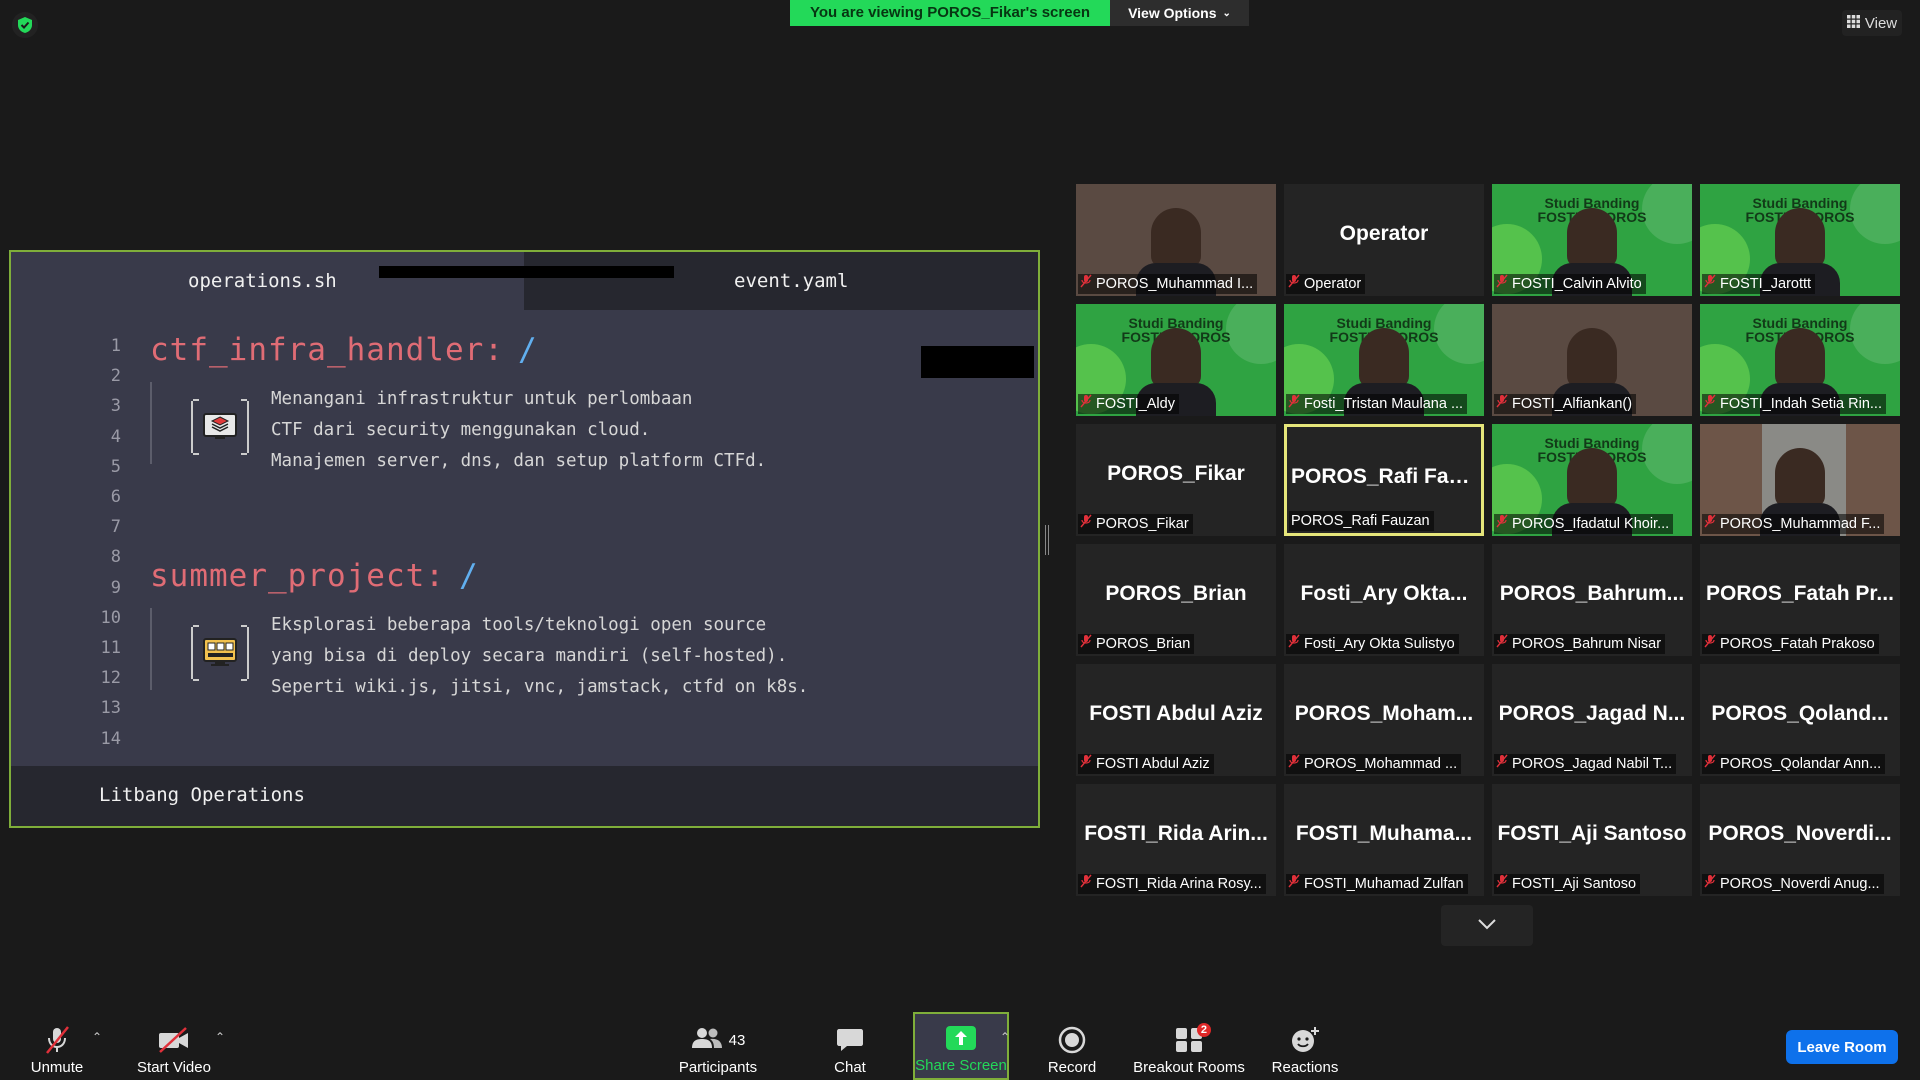 This screenshot has width=1920, height=1080. What do you see at coordinates (1667, 214) in the screenshot?
I see `background-blob` at bounding box center [1667, 214].